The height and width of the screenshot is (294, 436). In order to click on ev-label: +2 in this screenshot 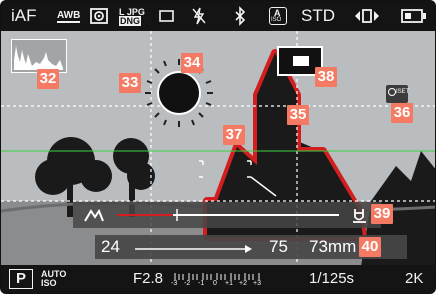, I will do `click(243, 283)`.